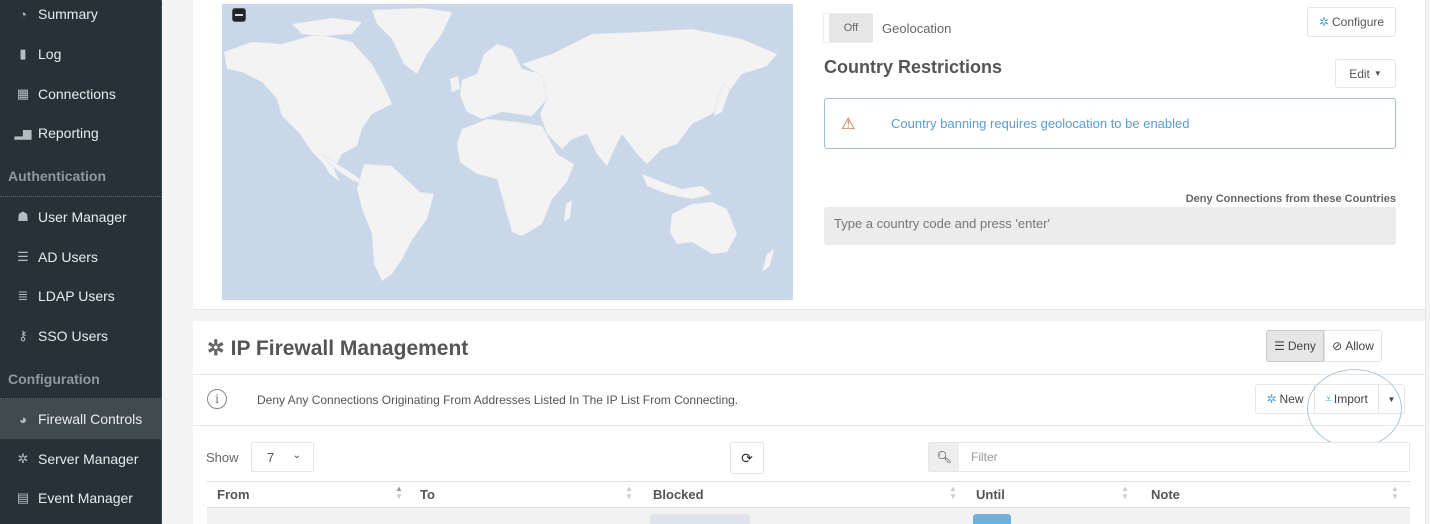 The image size is (1430, 524). What do you see at coordinates (1427, 262) in the screenshot?
I see `scrollbar-track` at bounding box center [1427, 262].